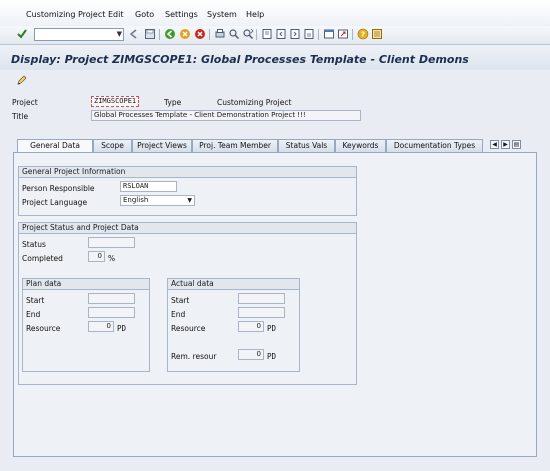 Image resolution: width=550 pixels, height=471 pixels. I want to click on plan-start-field, so click(111, 298).